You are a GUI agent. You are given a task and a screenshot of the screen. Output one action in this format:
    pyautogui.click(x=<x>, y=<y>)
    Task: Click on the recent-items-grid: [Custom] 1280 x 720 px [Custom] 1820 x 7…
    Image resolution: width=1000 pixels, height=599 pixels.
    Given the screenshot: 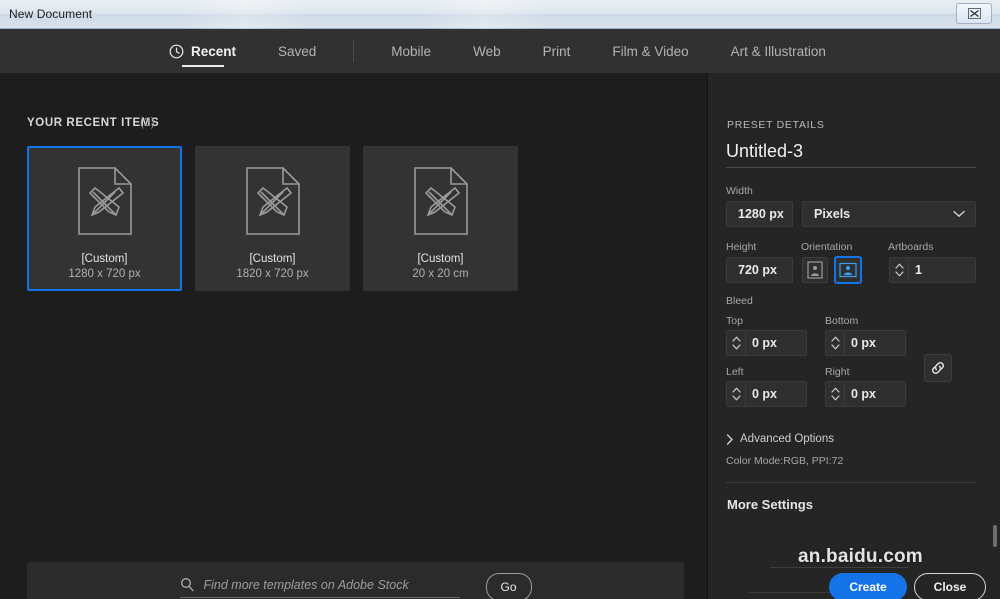 What is the action you would take?
    pyautogui.click(x=272, y=218)
    